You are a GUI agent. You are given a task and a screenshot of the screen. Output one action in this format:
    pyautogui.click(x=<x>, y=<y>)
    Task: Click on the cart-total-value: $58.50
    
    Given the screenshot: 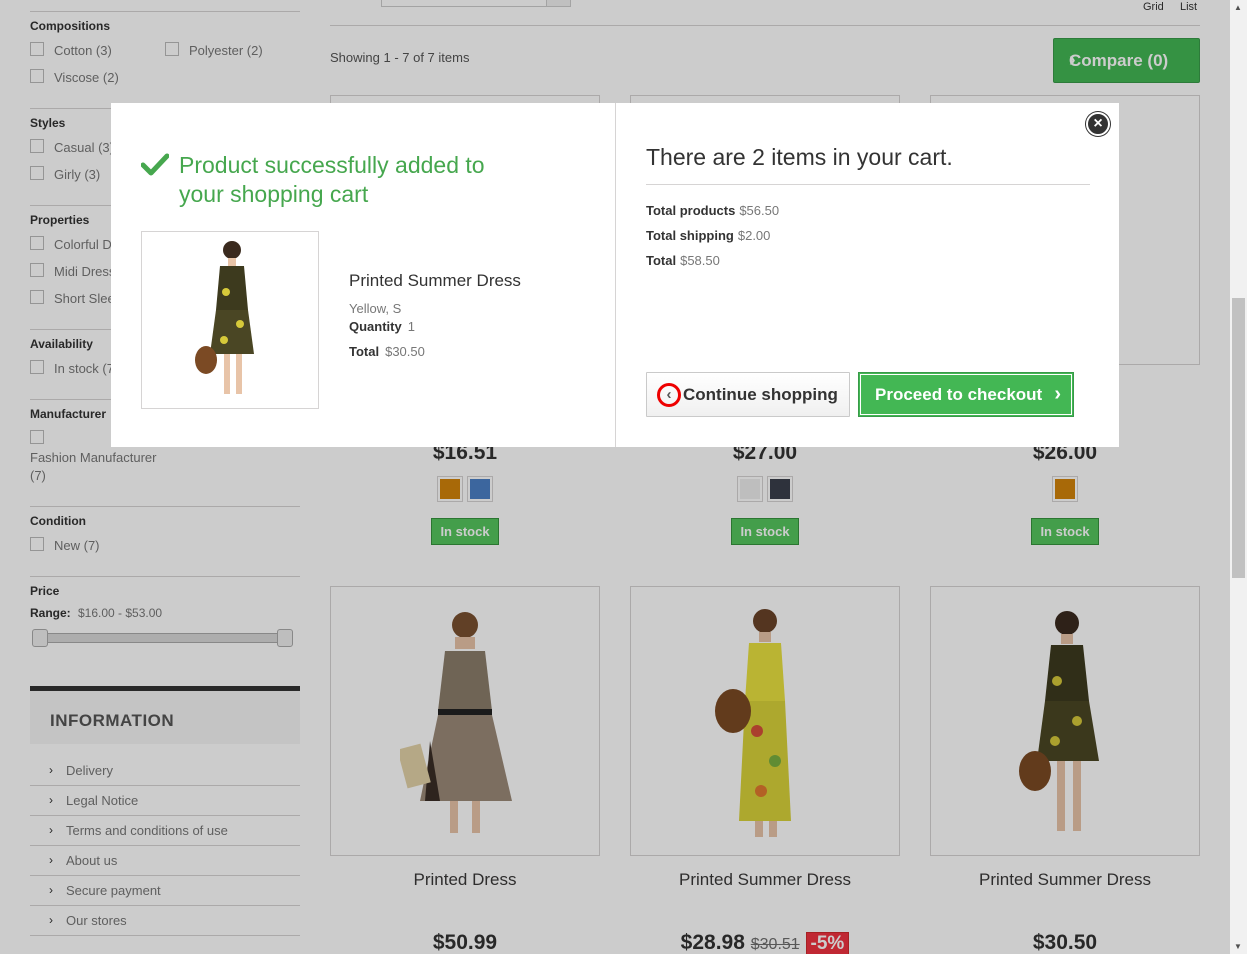 What is the action you would take?
    pyautogui.click(x=700, y=260)
    